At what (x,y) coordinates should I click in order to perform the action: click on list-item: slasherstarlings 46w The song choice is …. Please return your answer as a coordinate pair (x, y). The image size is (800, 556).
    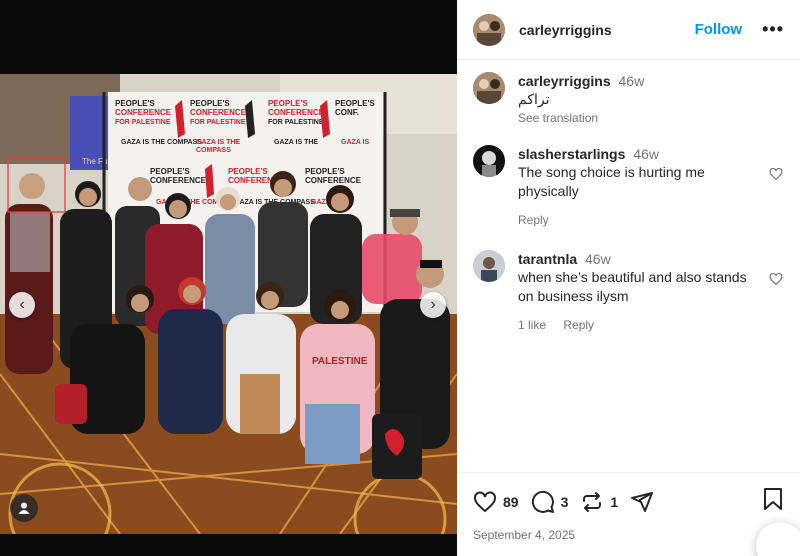
    Looking at the image, I should click on (629, 186).